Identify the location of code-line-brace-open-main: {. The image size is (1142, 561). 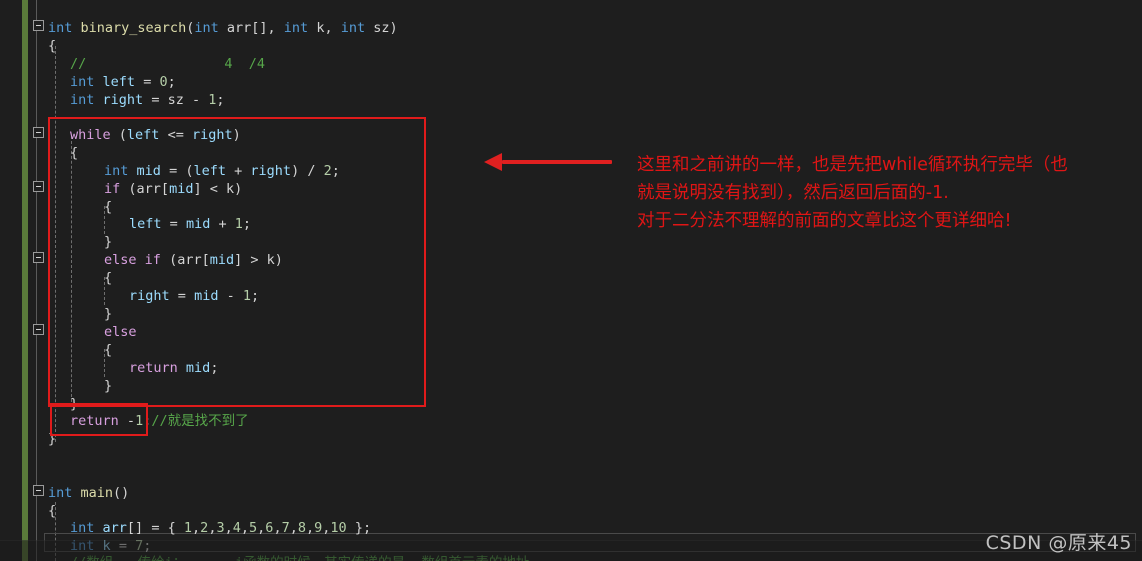
(52, 511).